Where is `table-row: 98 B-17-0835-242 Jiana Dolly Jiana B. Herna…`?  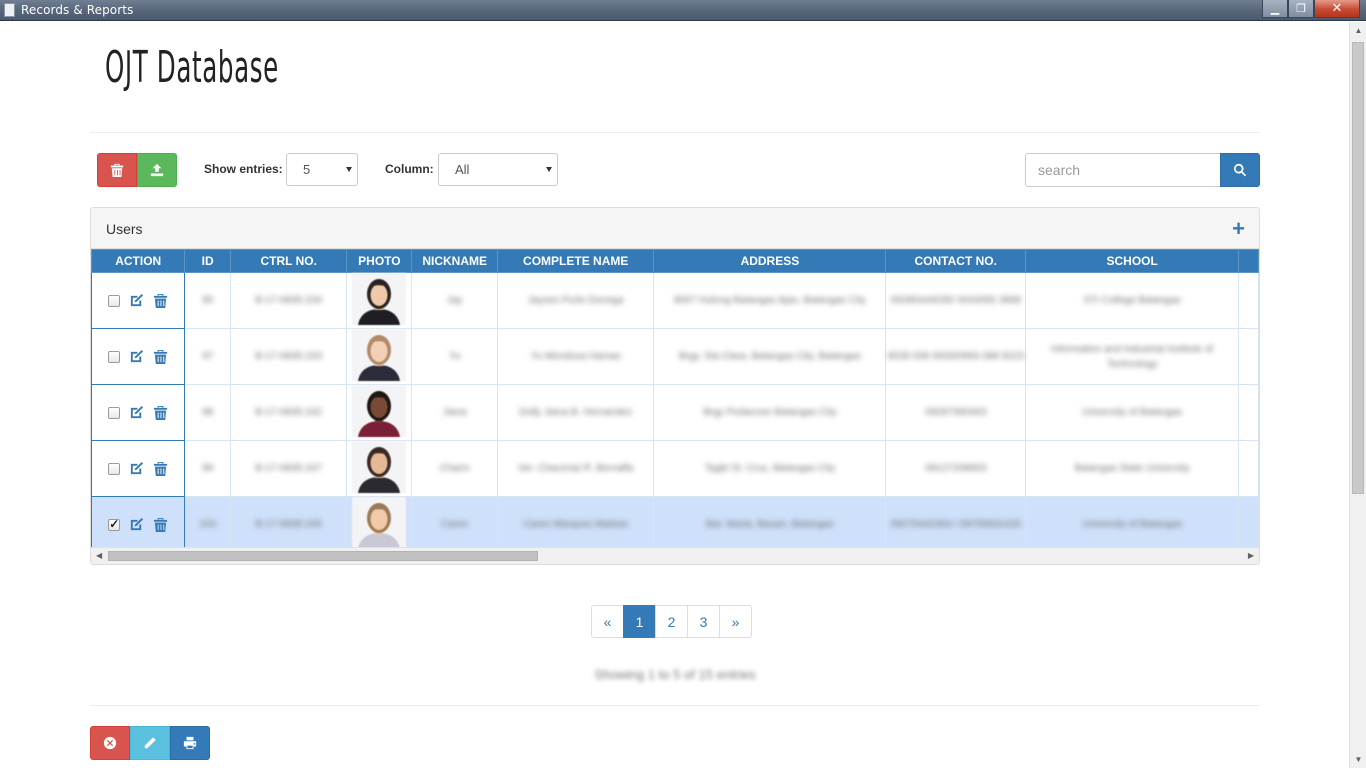 table-row: 98 B-17-0835-242 Jiana Dolly Jiana B. Herna… is located at coordinates (675, 412).